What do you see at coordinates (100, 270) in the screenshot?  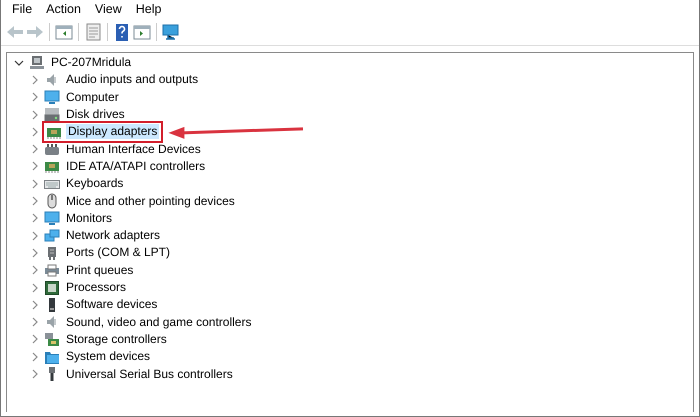 I see `tree-item: Print queues` at bounding box center [100, 270].